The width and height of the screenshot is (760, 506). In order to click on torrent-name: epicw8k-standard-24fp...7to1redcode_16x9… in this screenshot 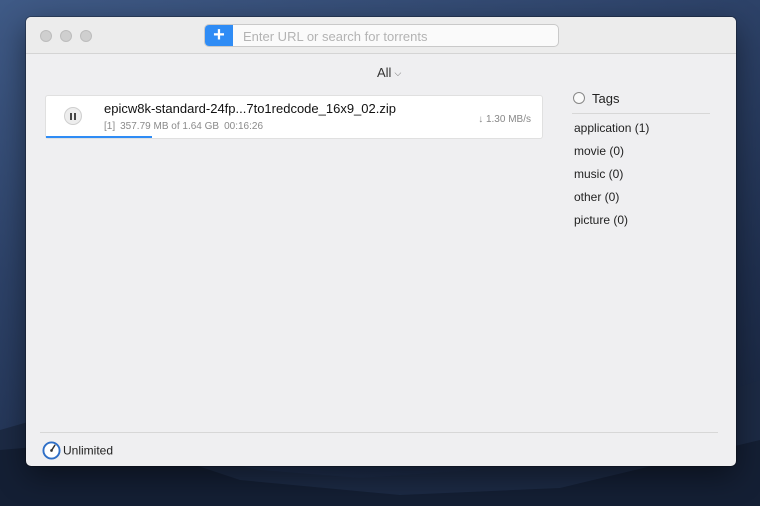, I will do `click(250, 108)`.